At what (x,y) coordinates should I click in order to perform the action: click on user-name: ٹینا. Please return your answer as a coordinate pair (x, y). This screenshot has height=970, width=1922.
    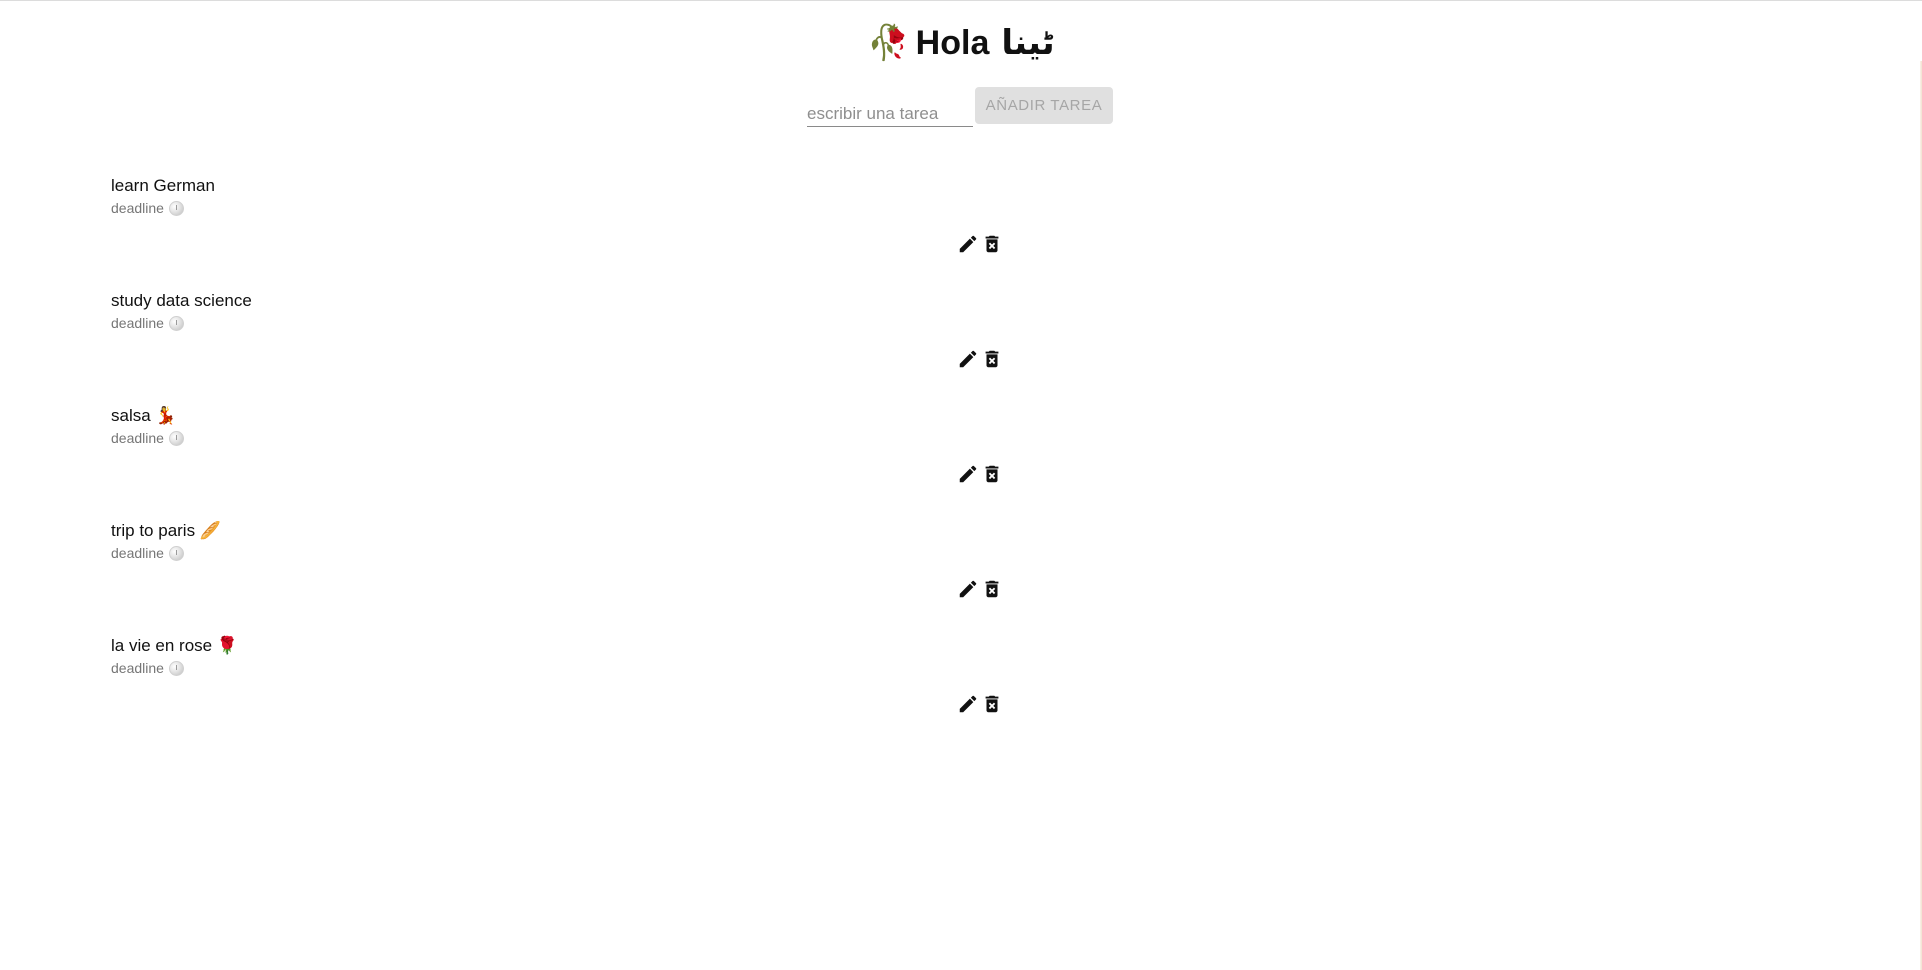
    Looking at the image, I should click on (1028, 43).